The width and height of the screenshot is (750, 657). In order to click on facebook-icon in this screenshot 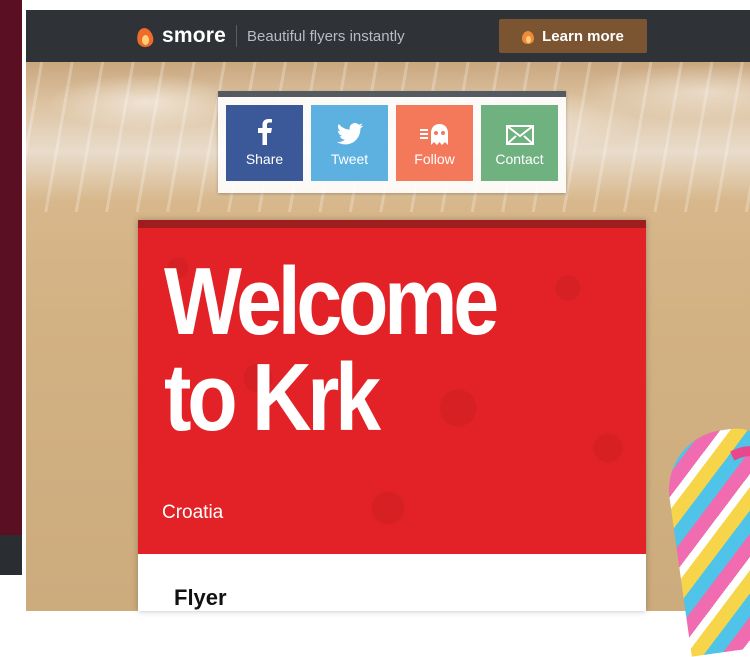, I will do `click(264, 125)`.